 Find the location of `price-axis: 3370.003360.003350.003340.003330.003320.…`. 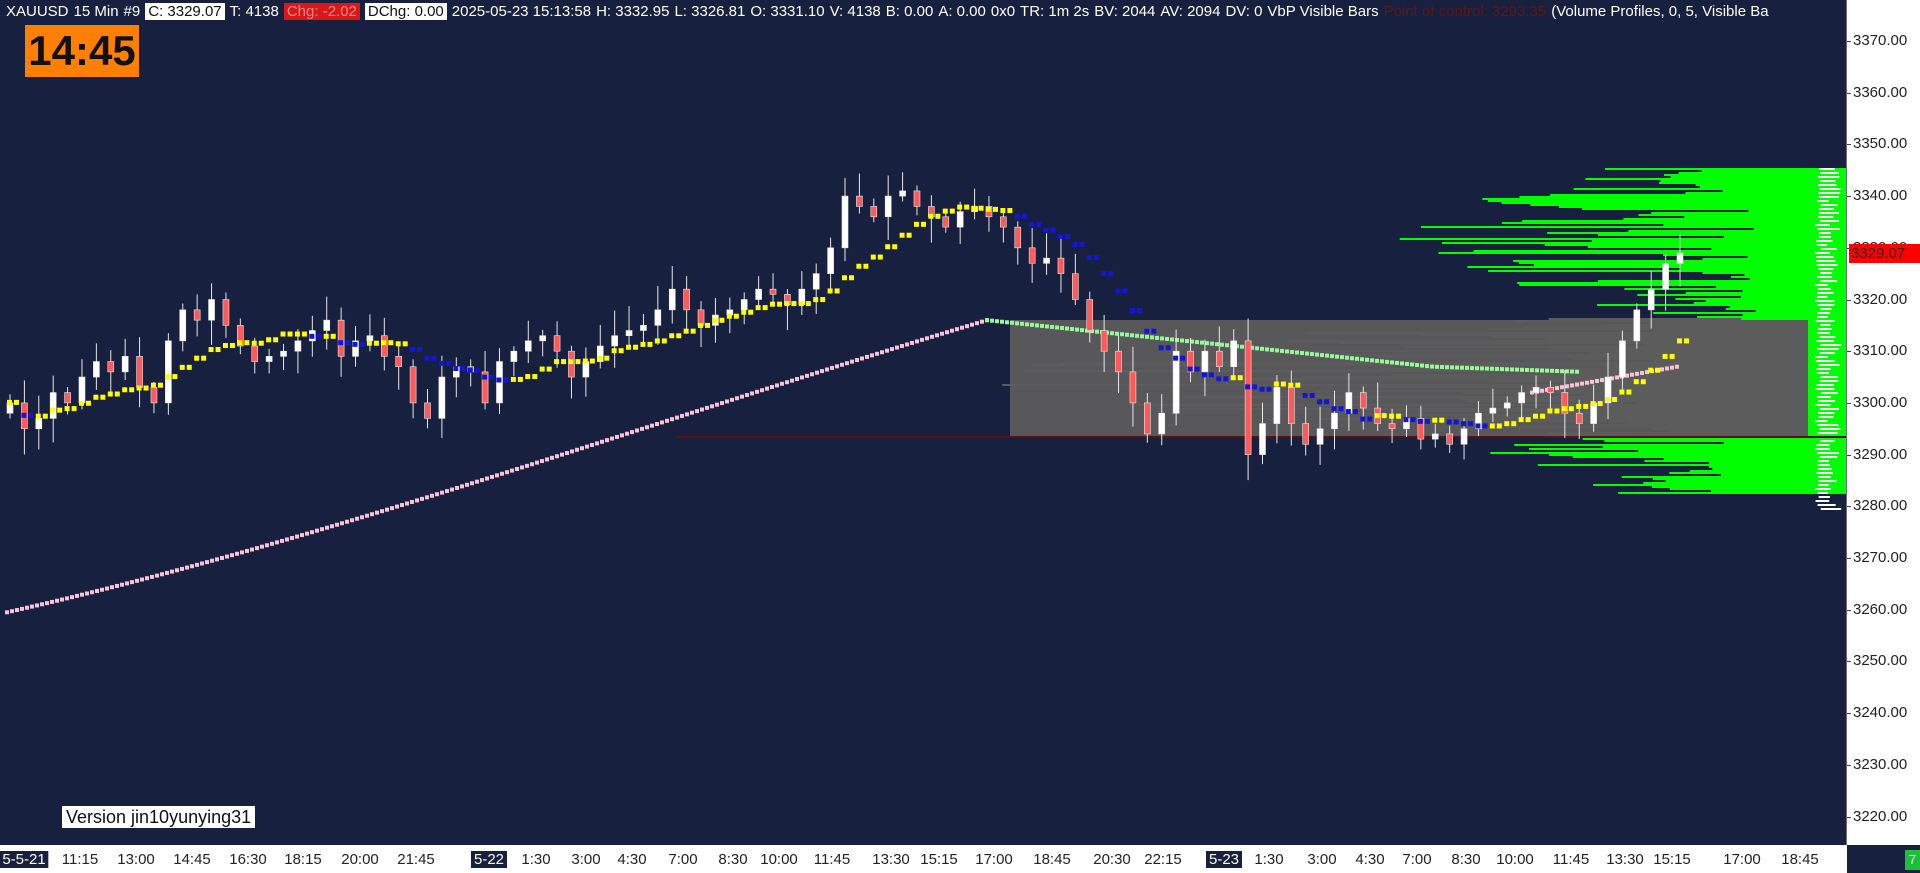

price-axis: 3370.003360.003350.003340.003330.003320.… is located at coordinates (1883, 422).